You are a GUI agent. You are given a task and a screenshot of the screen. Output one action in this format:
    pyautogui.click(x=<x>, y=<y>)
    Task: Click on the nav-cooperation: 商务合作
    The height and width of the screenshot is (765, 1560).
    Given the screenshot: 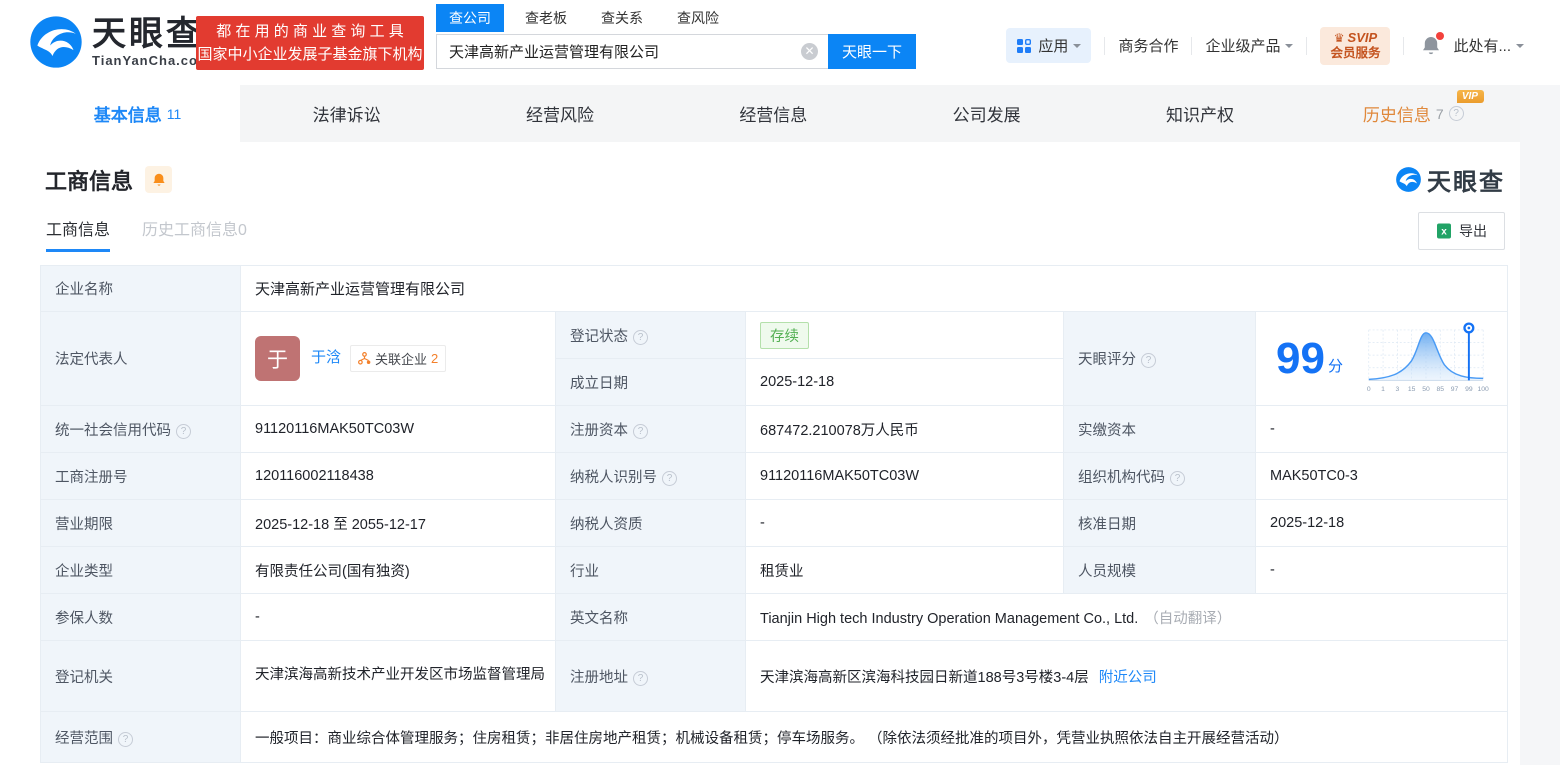 What is the action you would take?
    pyautogui.click(x=1148, y=45)
    